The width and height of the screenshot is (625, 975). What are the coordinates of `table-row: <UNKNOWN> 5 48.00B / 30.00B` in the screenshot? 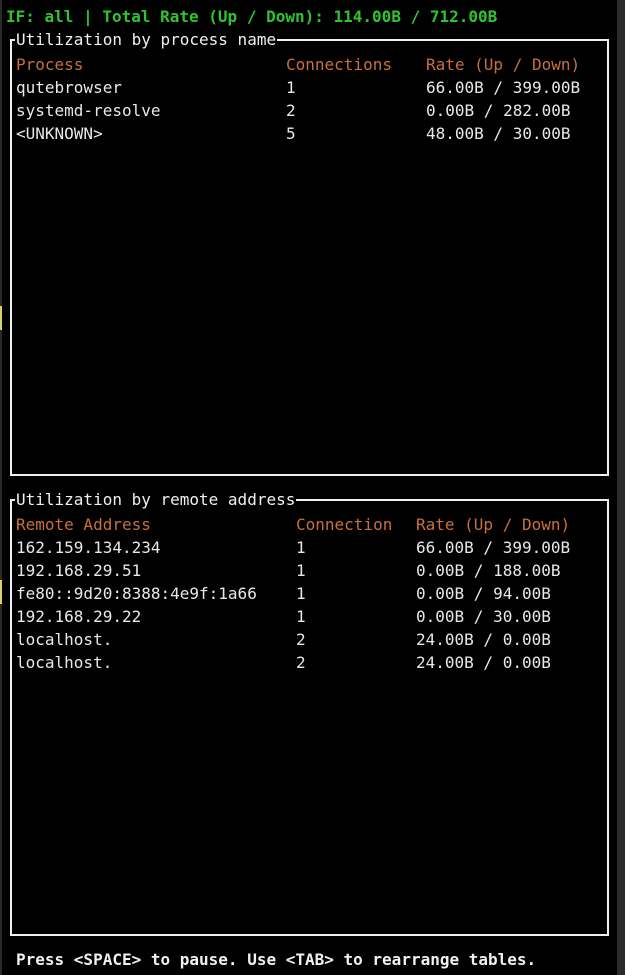 It's located at (309, 133).